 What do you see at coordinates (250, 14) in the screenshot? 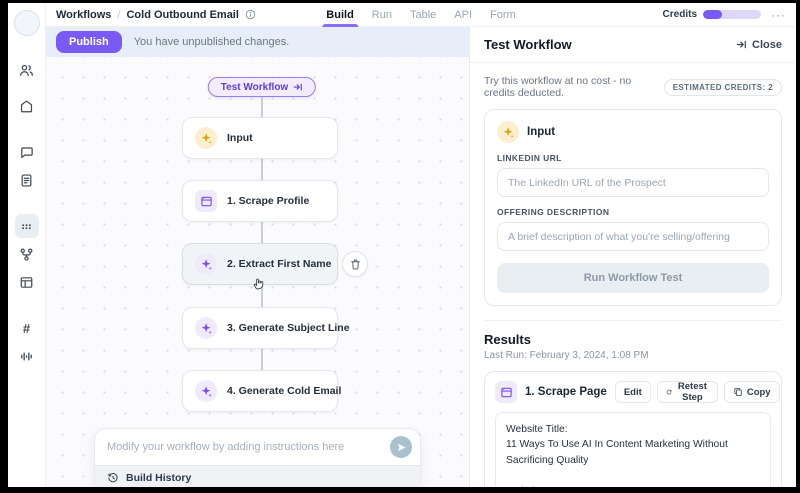
I see `info-icon` at bounding box center [250, 14].